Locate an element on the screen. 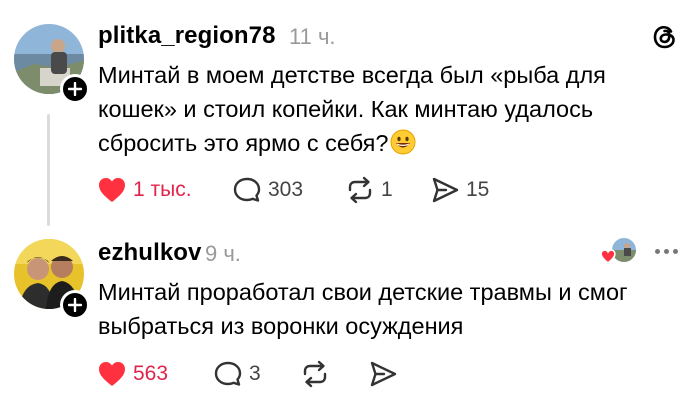 The height and width of the screenshot is (402, 700). more-options-icon is located at coordinates (666, 251).